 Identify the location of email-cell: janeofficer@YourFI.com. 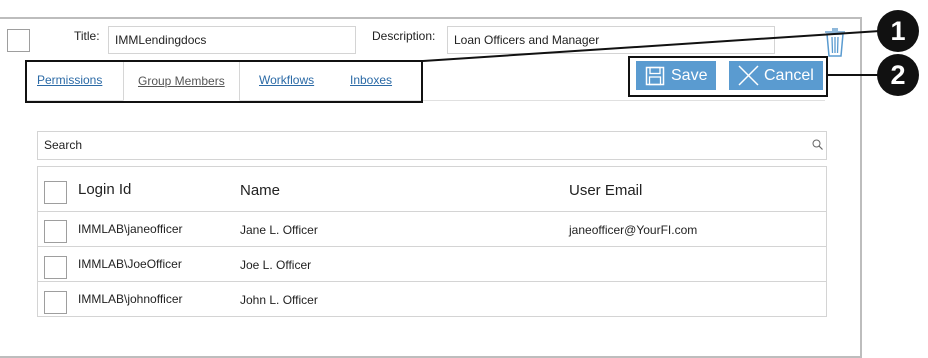
(633, 230).